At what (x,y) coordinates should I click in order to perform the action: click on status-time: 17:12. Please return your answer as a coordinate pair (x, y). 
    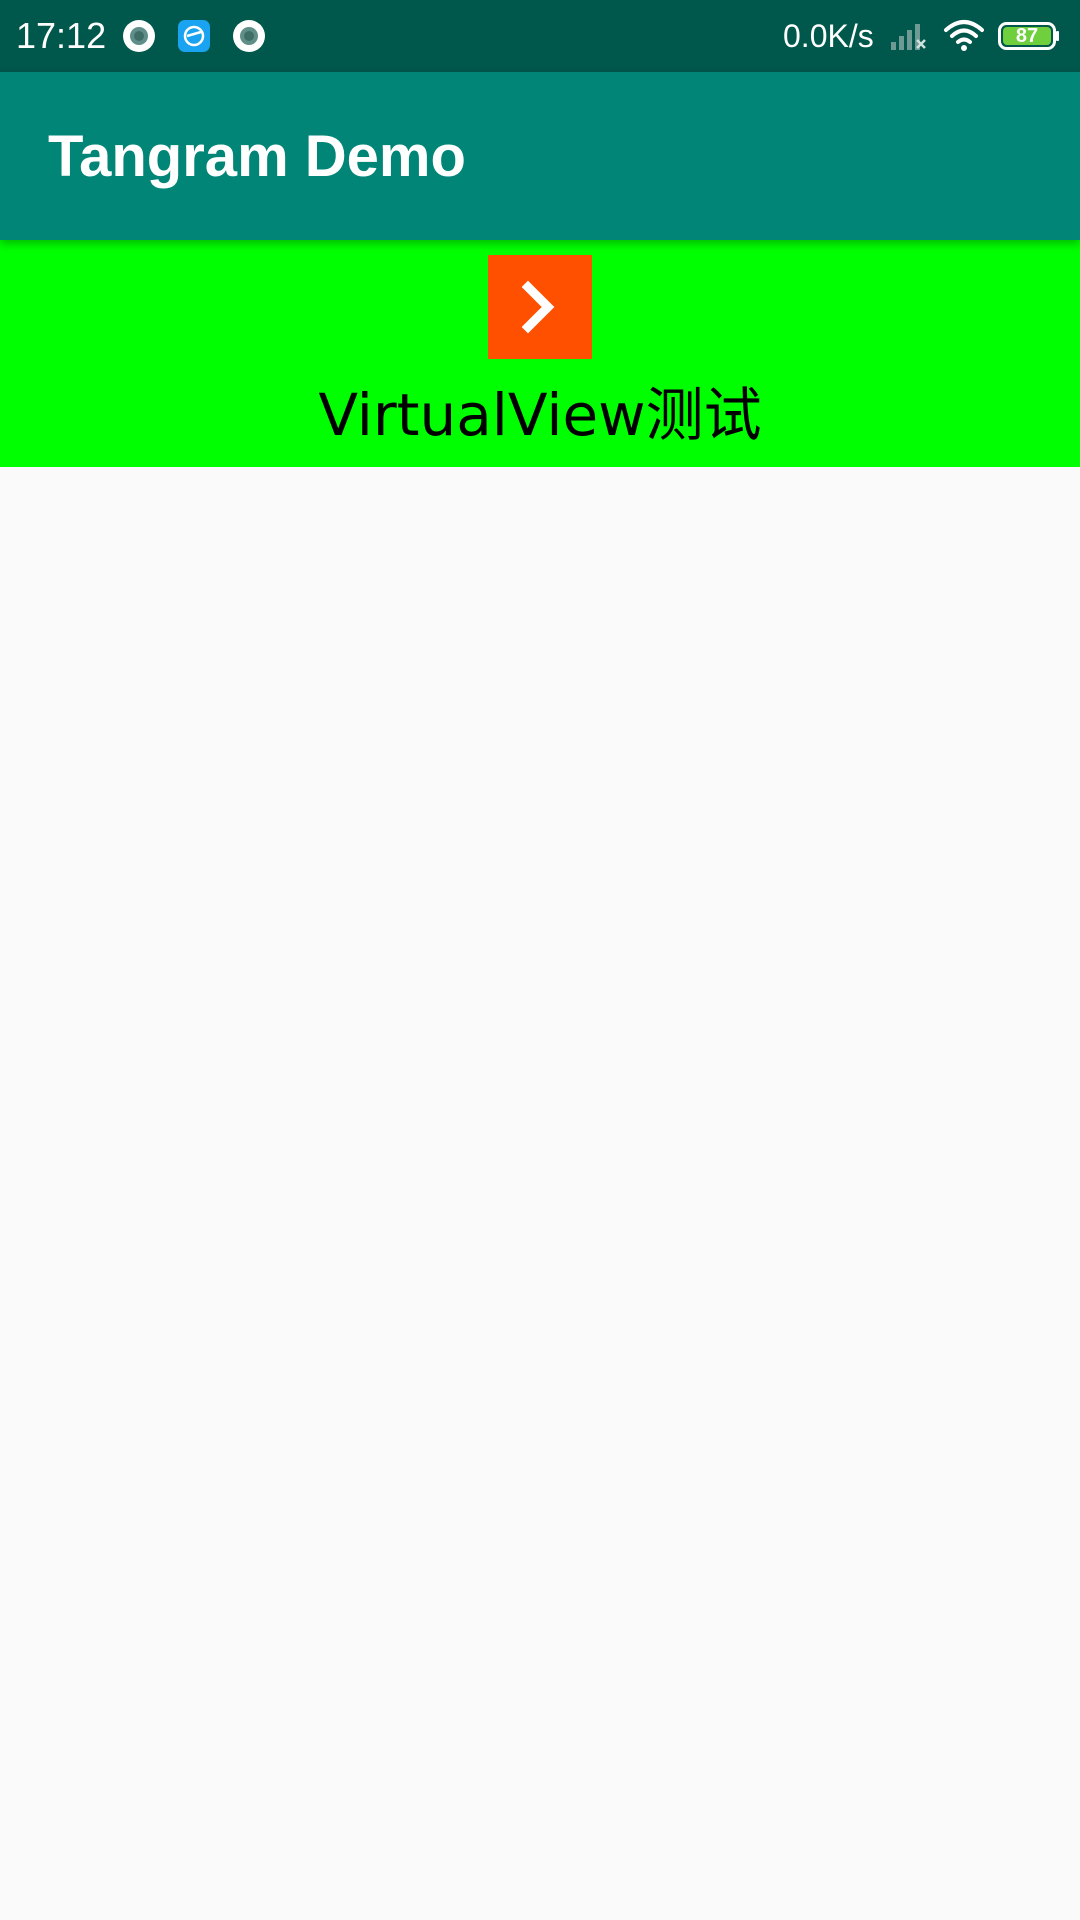
    Looking at the image, I should click on (61, 35).